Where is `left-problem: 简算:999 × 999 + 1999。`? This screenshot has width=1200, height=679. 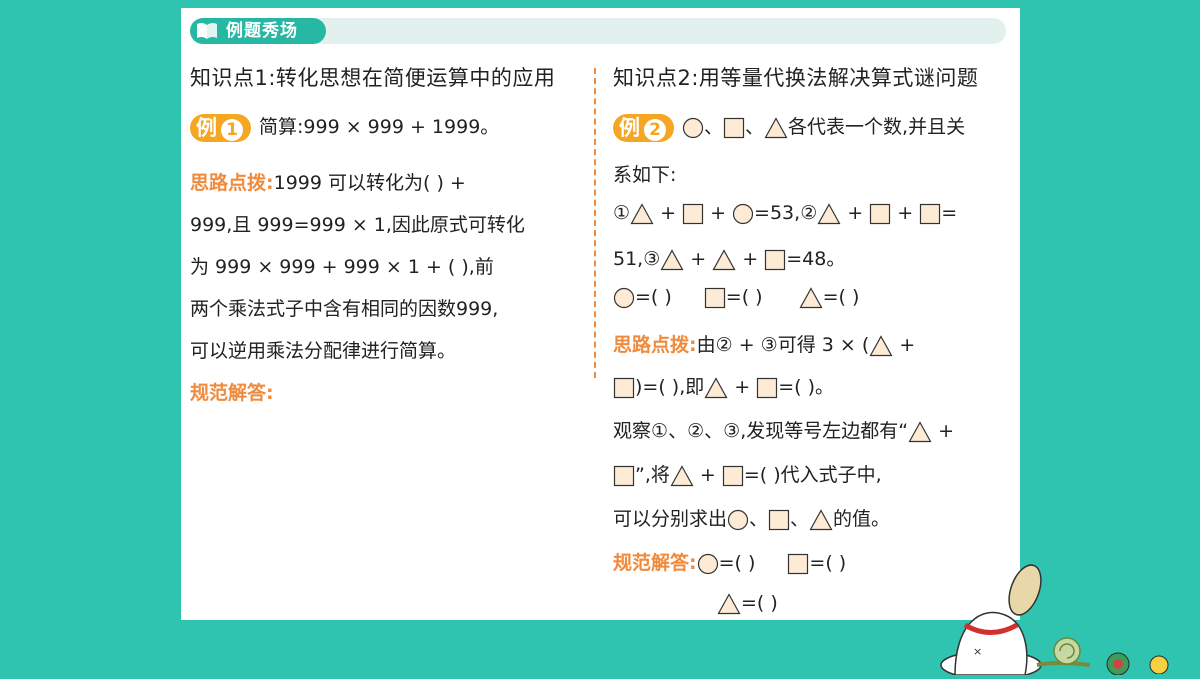 left-problem: 简算:999 × 999 + 1999。 is located at coordinates (379, 127).